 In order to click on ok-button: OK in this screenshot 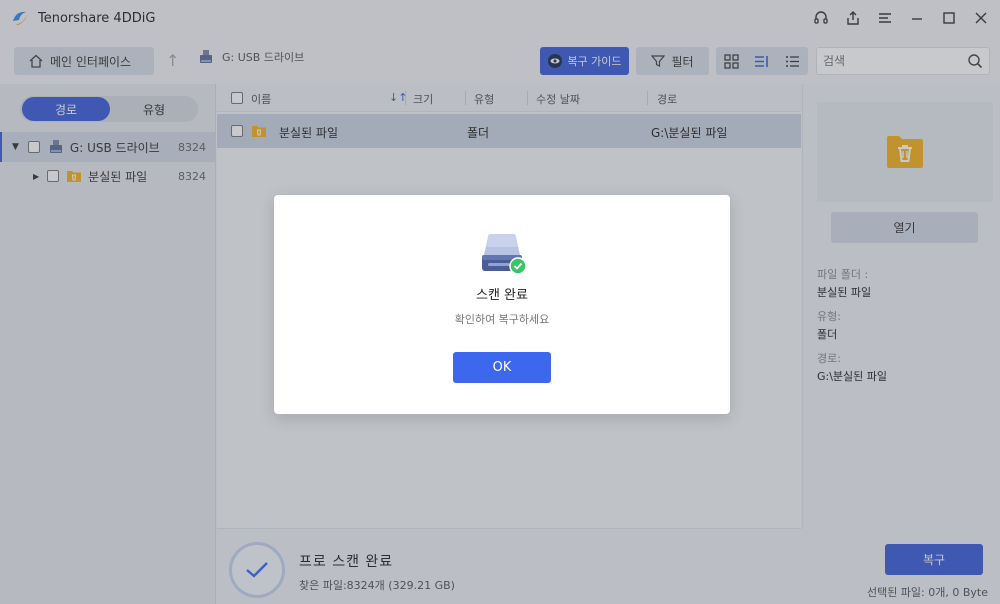, I will do `click(502, 367)`.